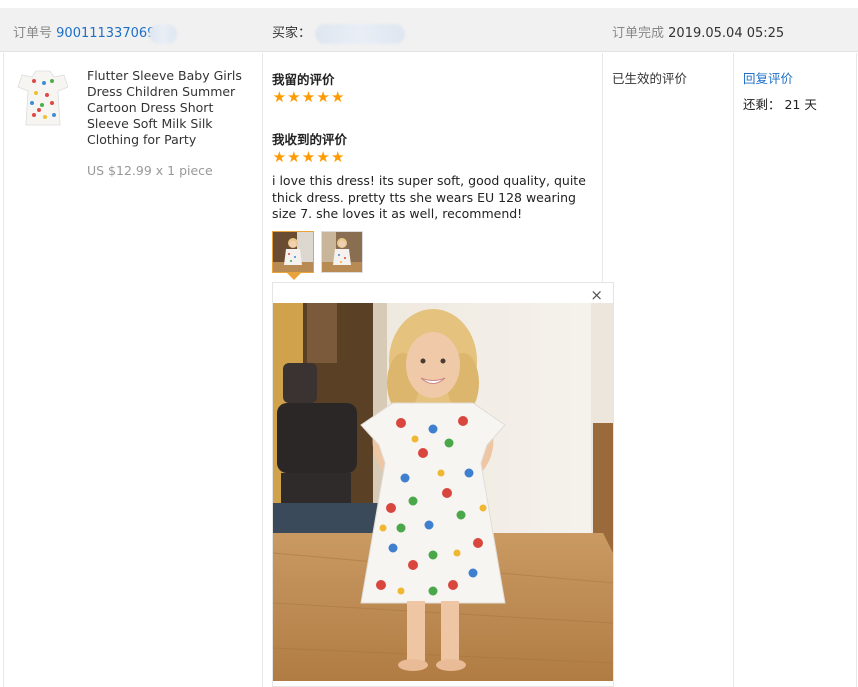 The width and height of the screenshot is (858, 687). What do you see at coordinates (43, 98) in the screenshot?
I see `product-thumbnail` at bounding box center [43, 98].